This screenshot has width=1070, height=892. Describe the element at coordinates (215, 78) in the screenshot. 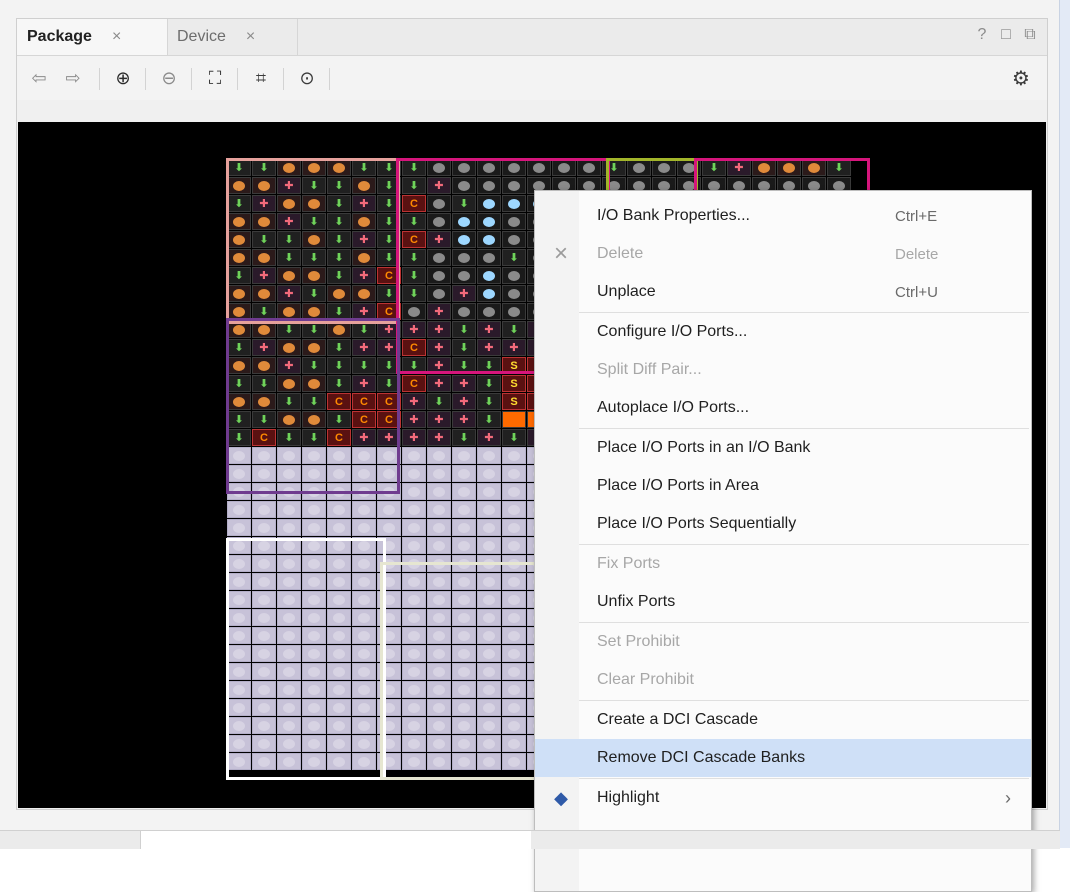

I see `fit-view-icon: ⛶` at that location.